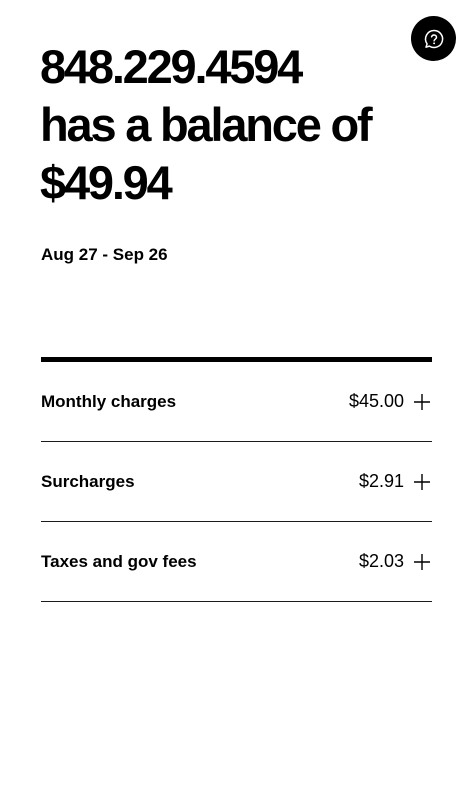 This screenshot has height=811, width=456. Describe the element at coordinates (119, 561) in the screenshot. I see `charge-label: Taxes and gov fees` at that location.